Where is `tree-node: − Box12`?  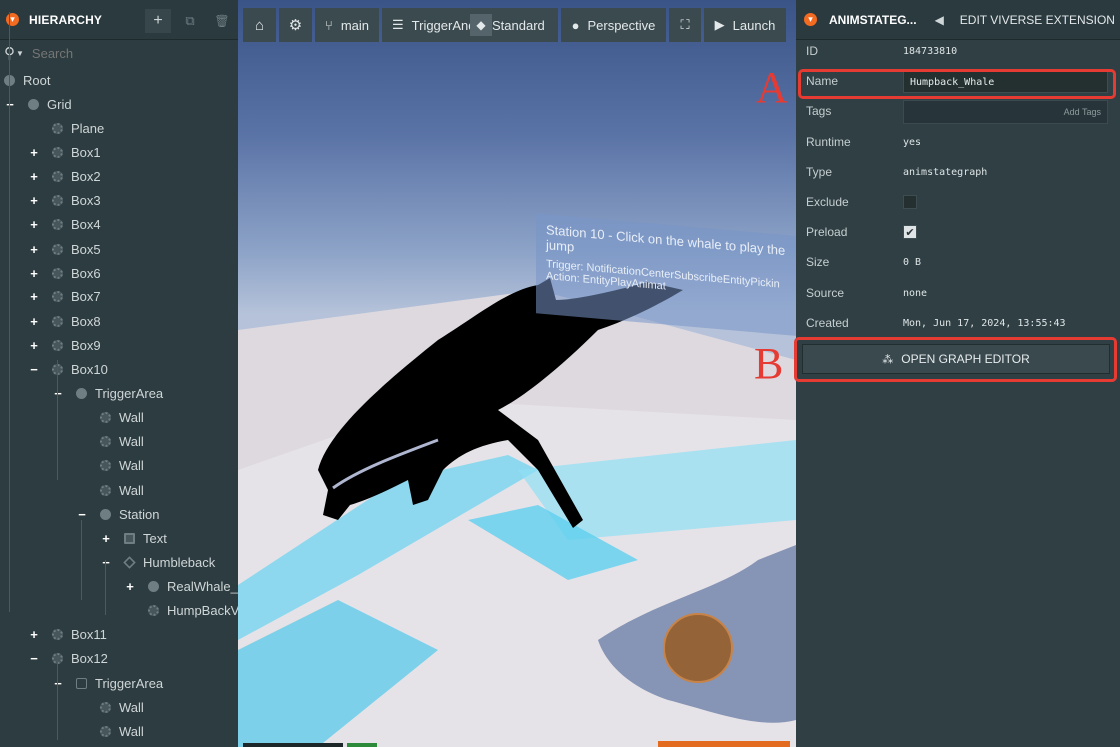 tree-node: − Box12 is located at coordinates (68, 658).